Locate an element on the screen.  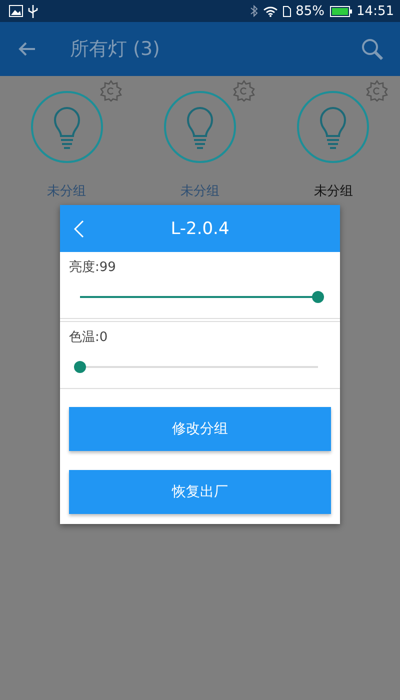
battery-percent: 85% is located at coordinates (310, 11).